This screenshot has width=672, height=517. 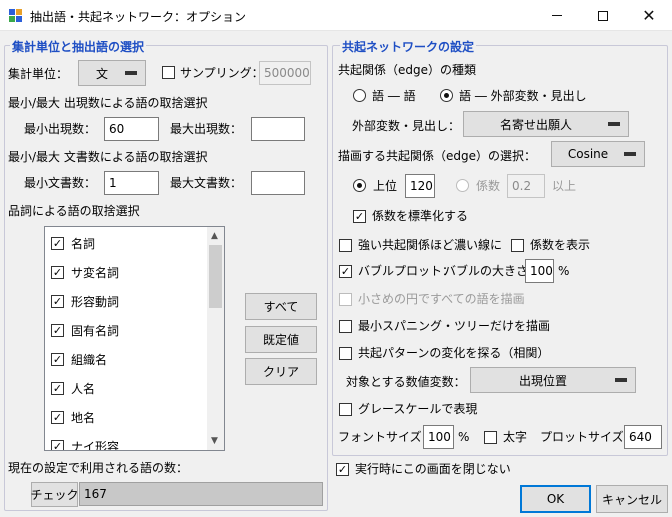 What do you see at coordinates (215, 276) in the screenshot?
I see `scroll-thumb` at bounding box center [215, 276].